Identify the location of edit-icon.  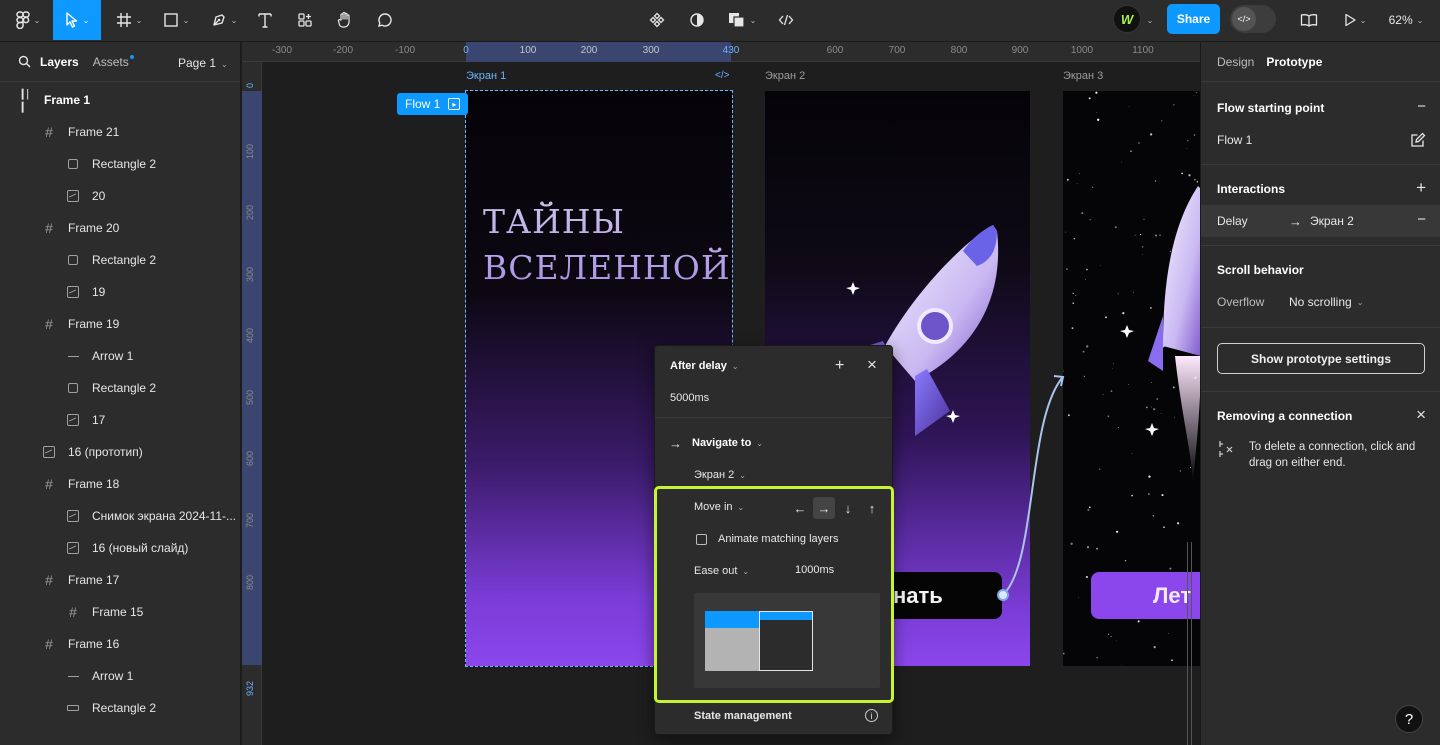
(1418, 140).